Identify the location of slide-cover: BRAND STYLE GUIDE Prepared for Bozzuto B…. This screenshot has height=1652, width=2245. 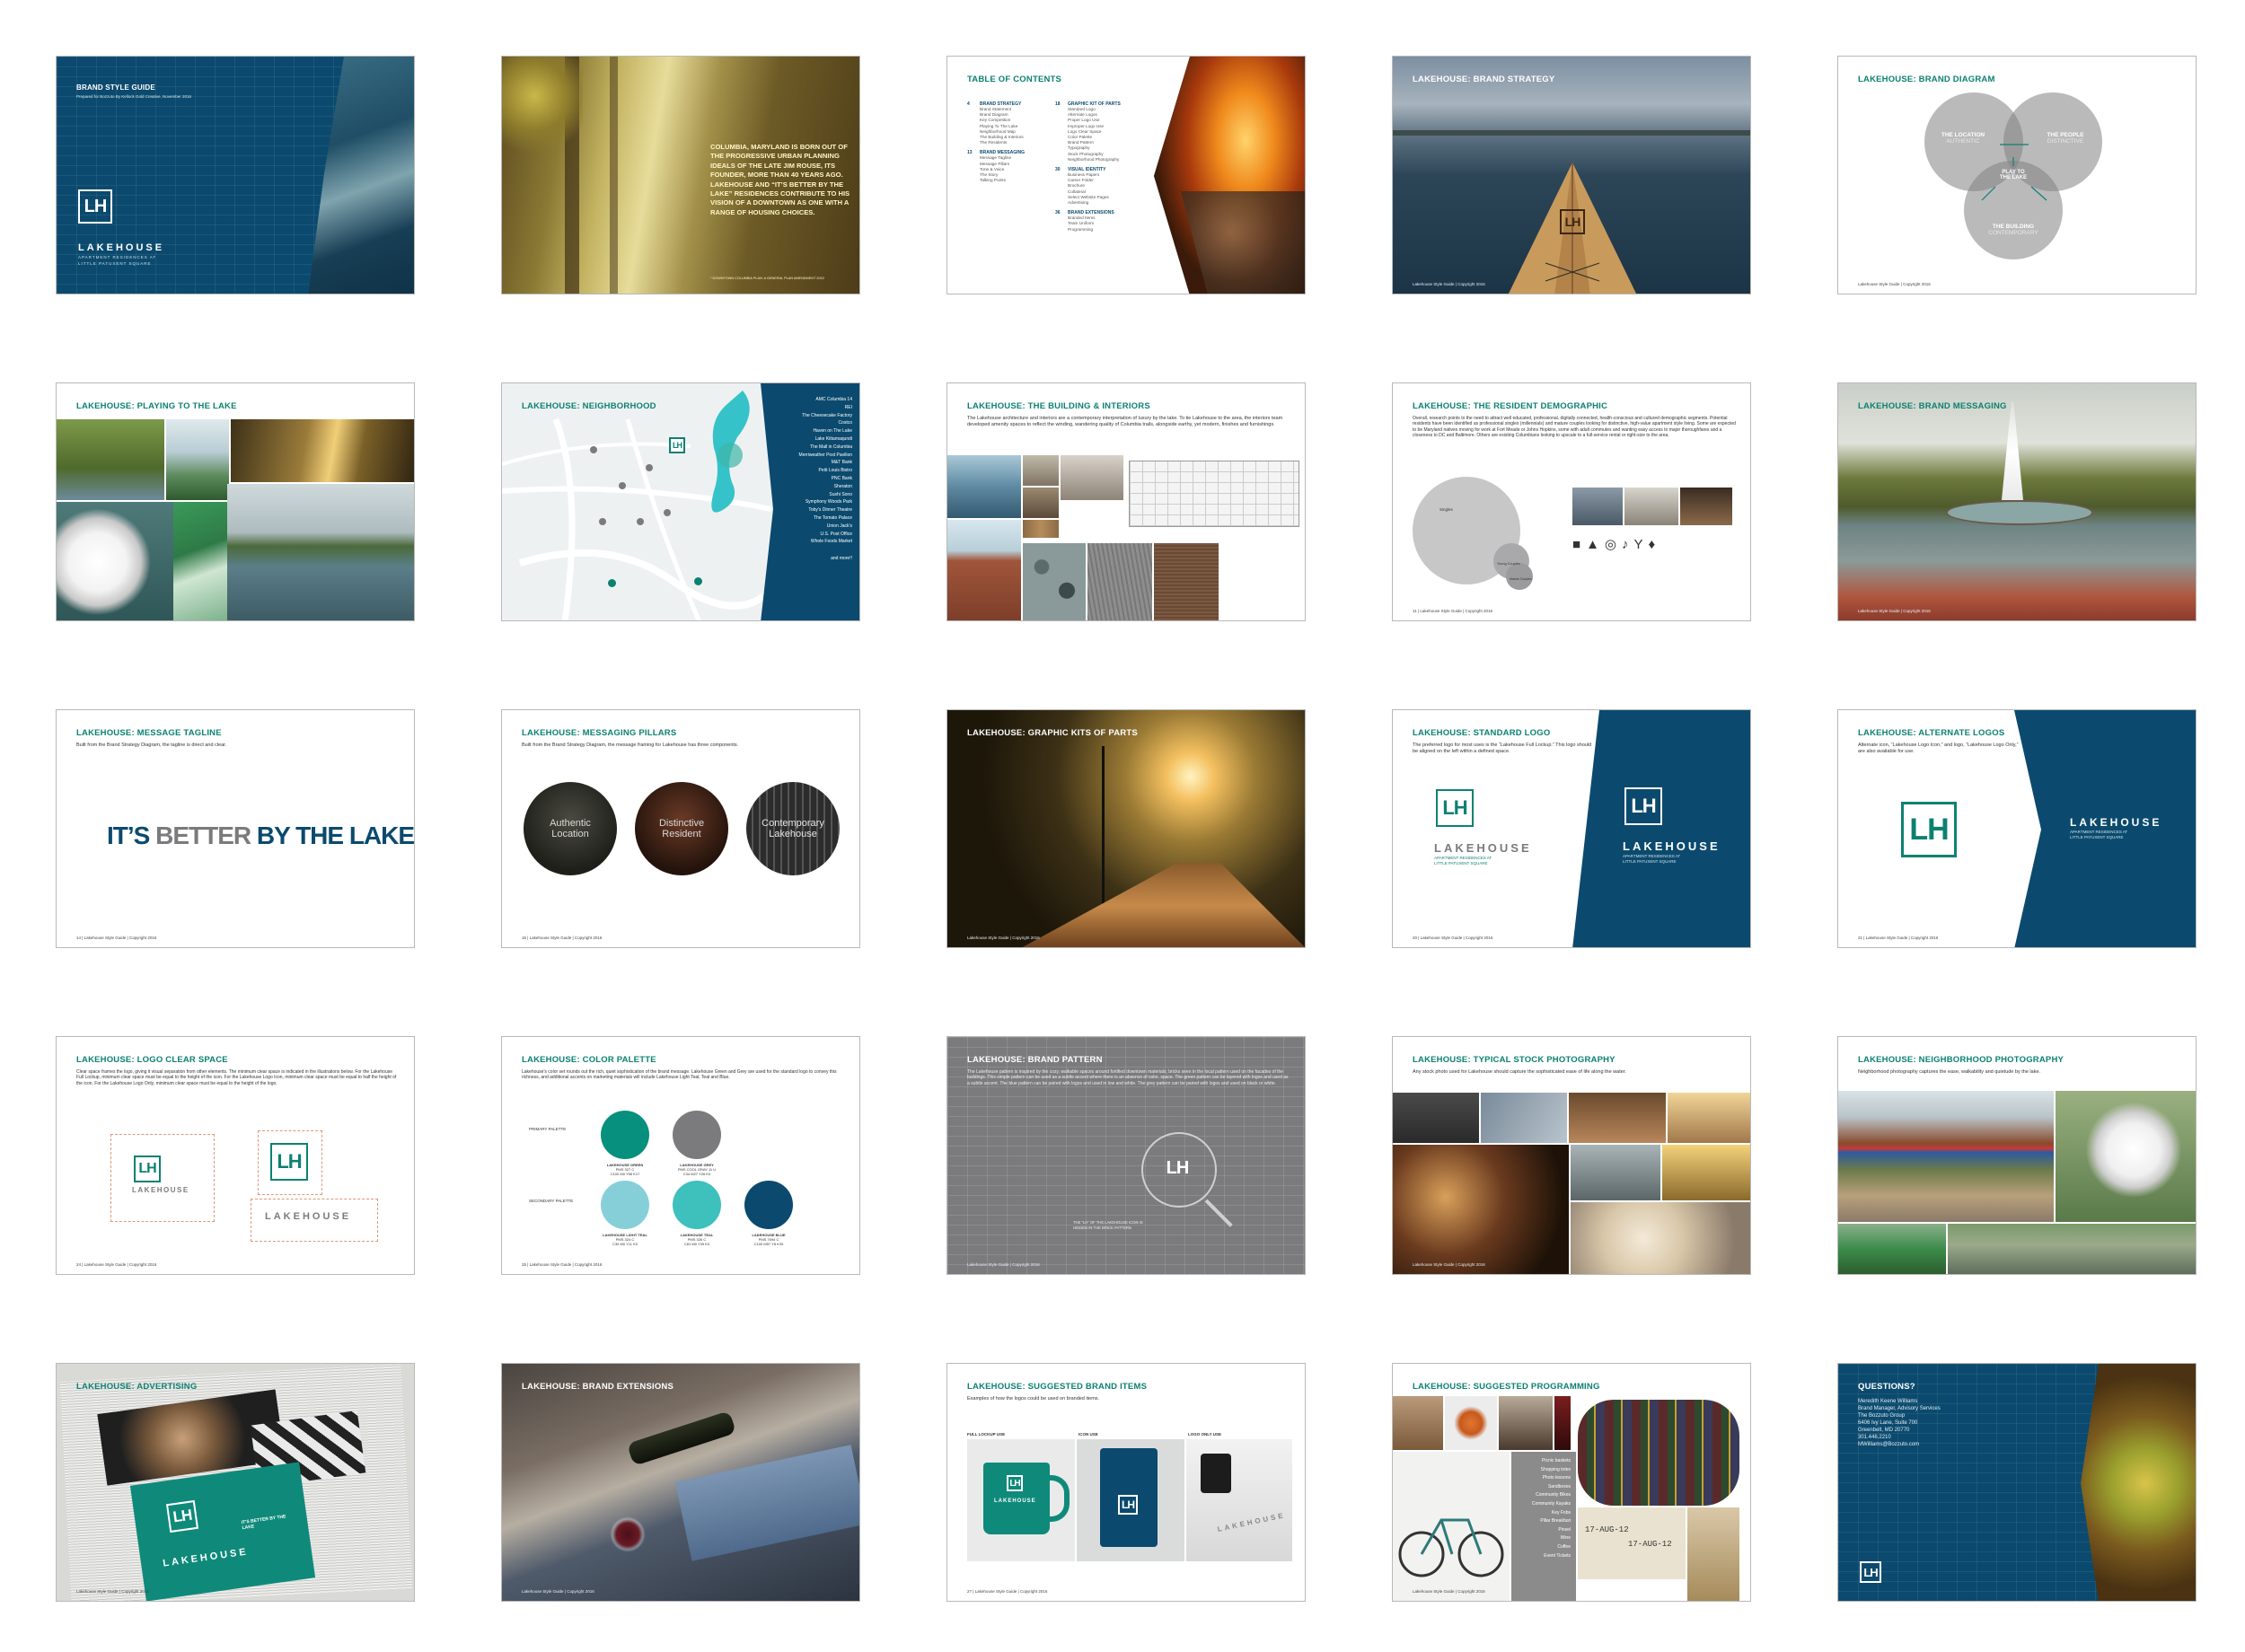
(235, 175).